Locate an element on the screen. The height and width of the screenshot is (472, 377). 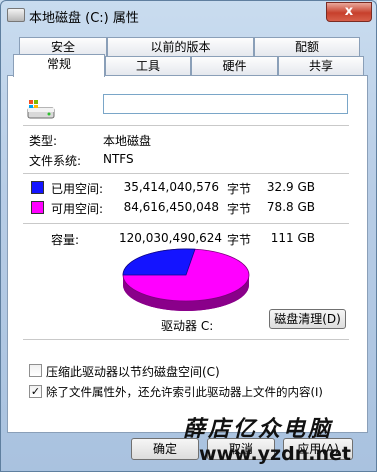
drive-title-icon is located at coordinates (16, 15).